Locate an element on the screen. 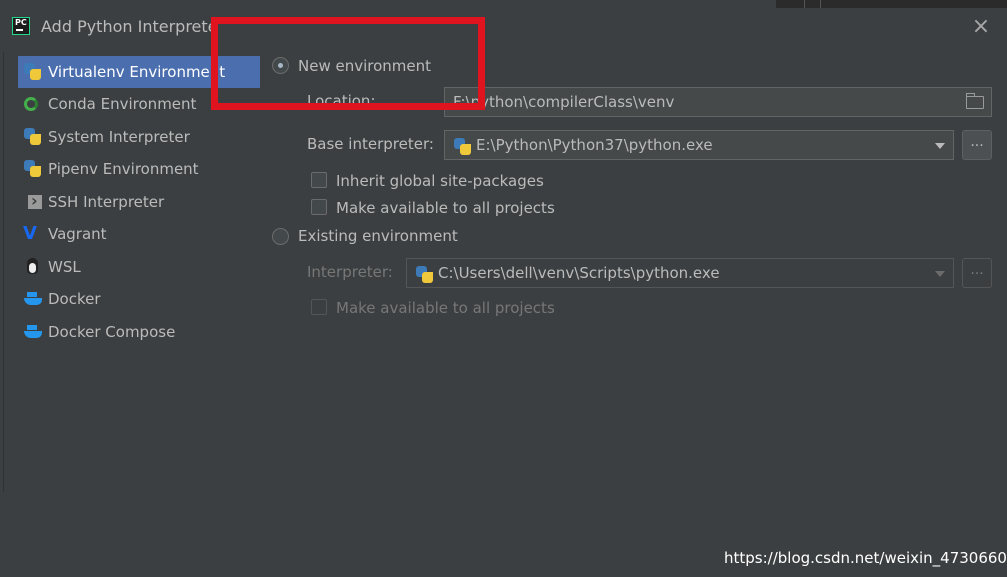  existing-environment-label: Existing environment is located at coordinates (378, 236).